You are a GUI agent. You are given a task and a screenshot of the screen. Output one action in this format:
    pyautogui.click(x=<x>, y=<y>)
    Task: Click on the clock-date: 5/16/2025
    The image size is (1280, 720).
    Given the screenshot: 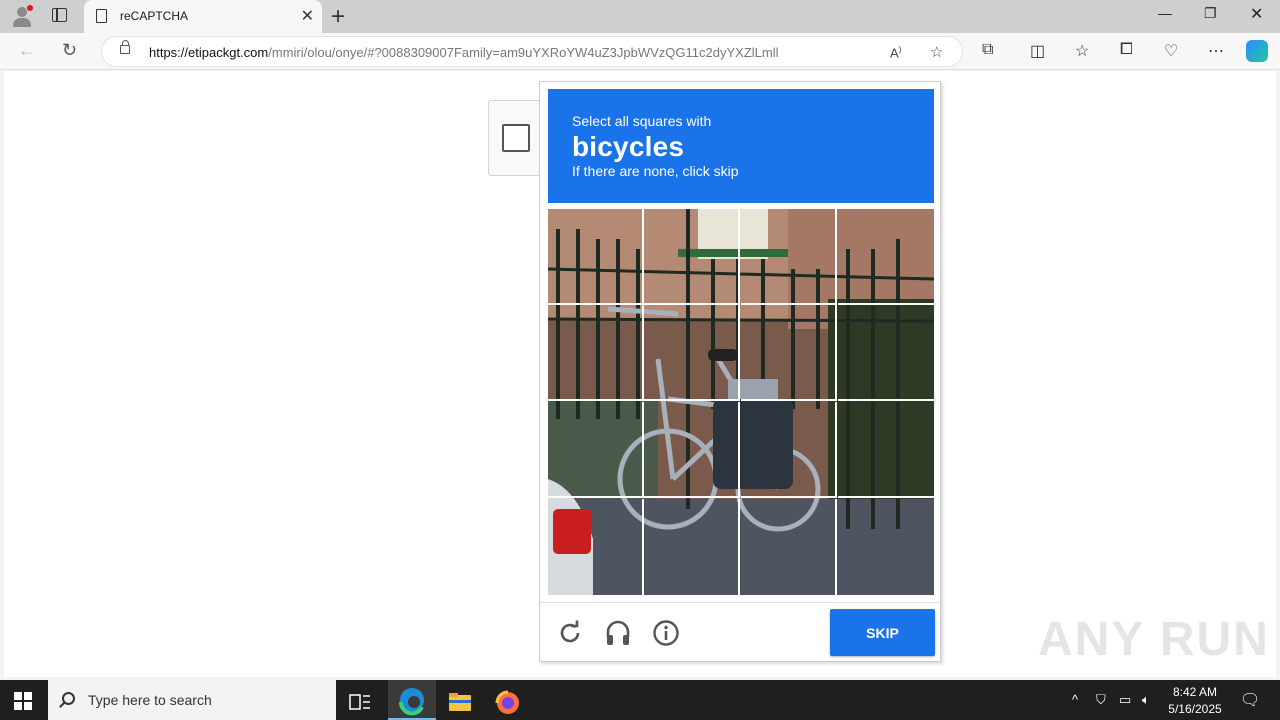 What is the action you would take?
    pyautogui.click(x=1195, y=709)
    